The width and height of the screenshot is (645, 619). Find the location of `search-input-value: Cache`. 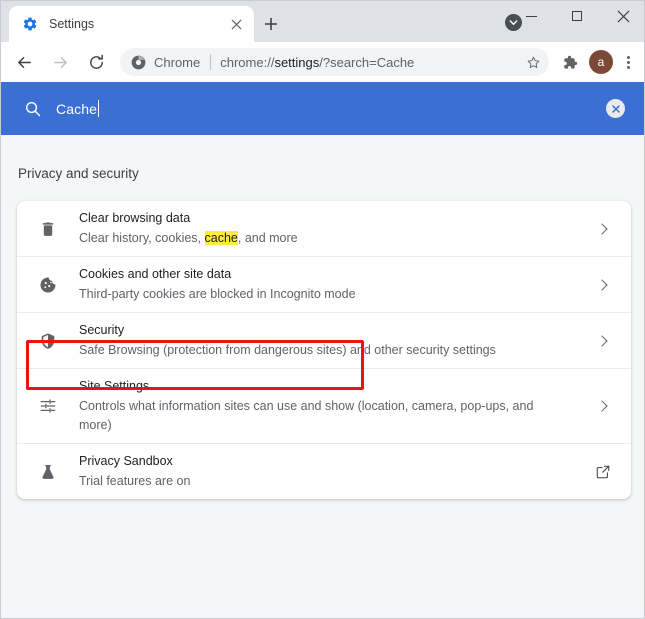

search-input-value: Cache is located at coordinates (76, 108).